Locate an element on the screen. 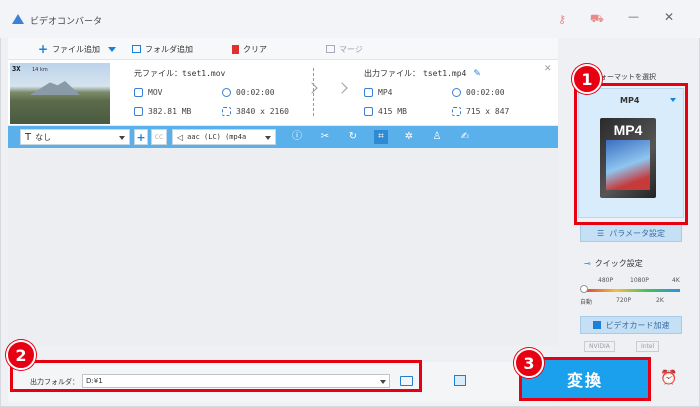 Image resolution: width=700 pixels, height=407 pixels. source-duration-value: 00:02:00 is located at coordinates (255, 92).